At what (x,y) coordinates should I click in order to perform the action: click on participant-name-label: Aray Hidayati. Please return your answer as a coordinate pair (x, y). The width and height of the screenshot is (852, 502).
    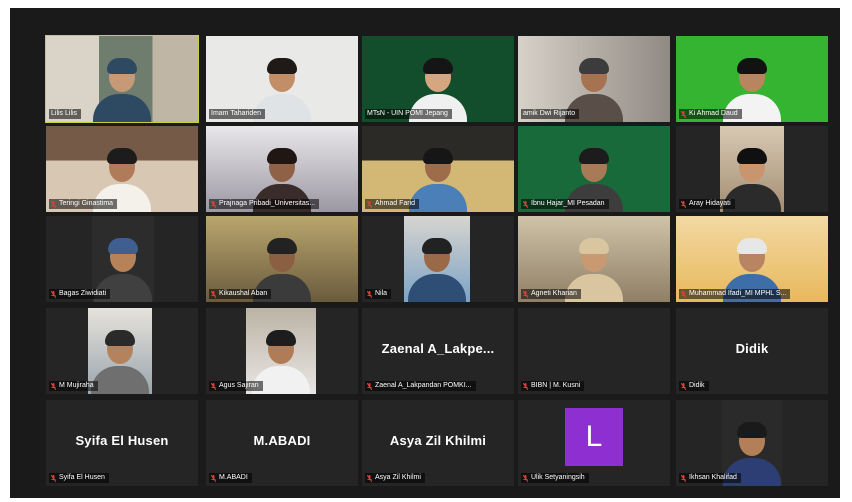
    Looking at the image, I should click on (710, 203).